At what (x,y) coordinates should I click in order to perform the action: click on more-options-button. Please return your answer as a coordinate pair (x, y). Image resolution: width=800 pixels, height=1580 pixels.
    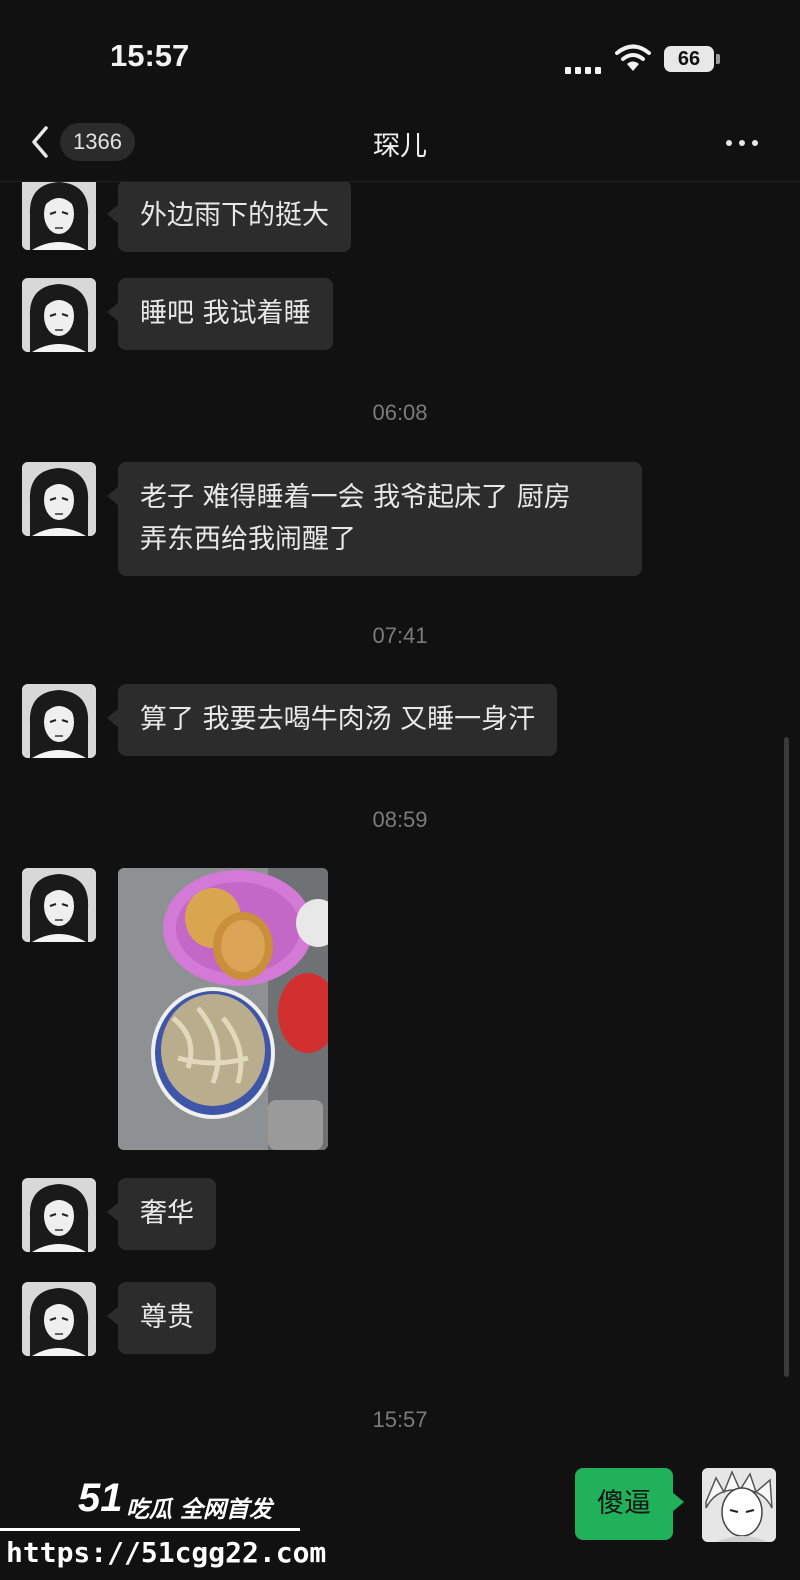
    Looking at the image, I should click on (742, 142).